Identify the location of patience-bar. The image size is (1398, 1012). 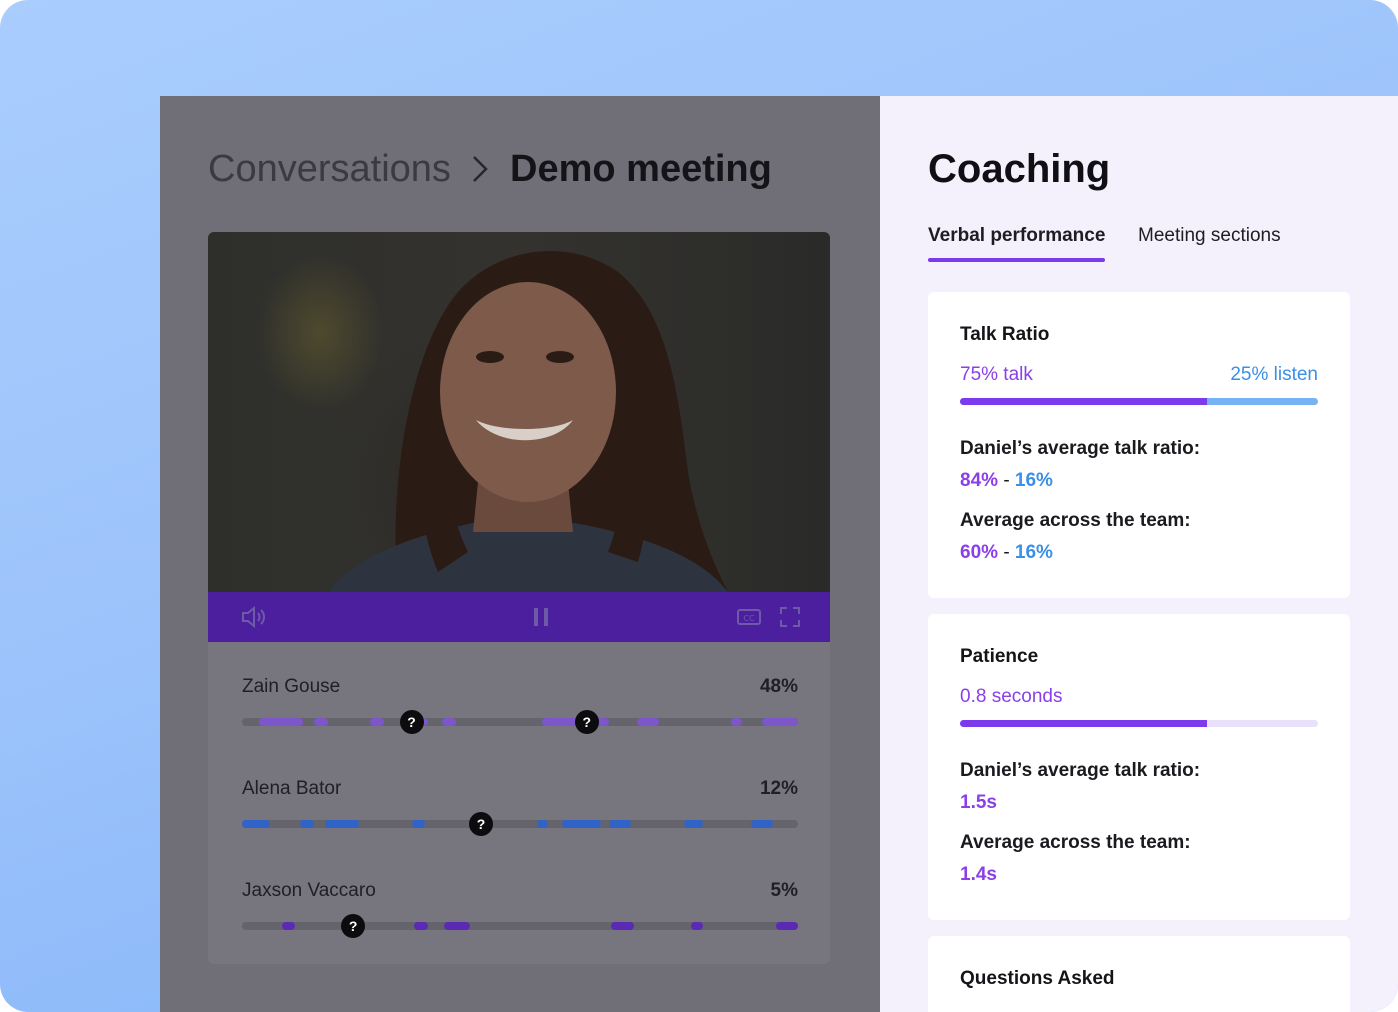
(1139, 723).